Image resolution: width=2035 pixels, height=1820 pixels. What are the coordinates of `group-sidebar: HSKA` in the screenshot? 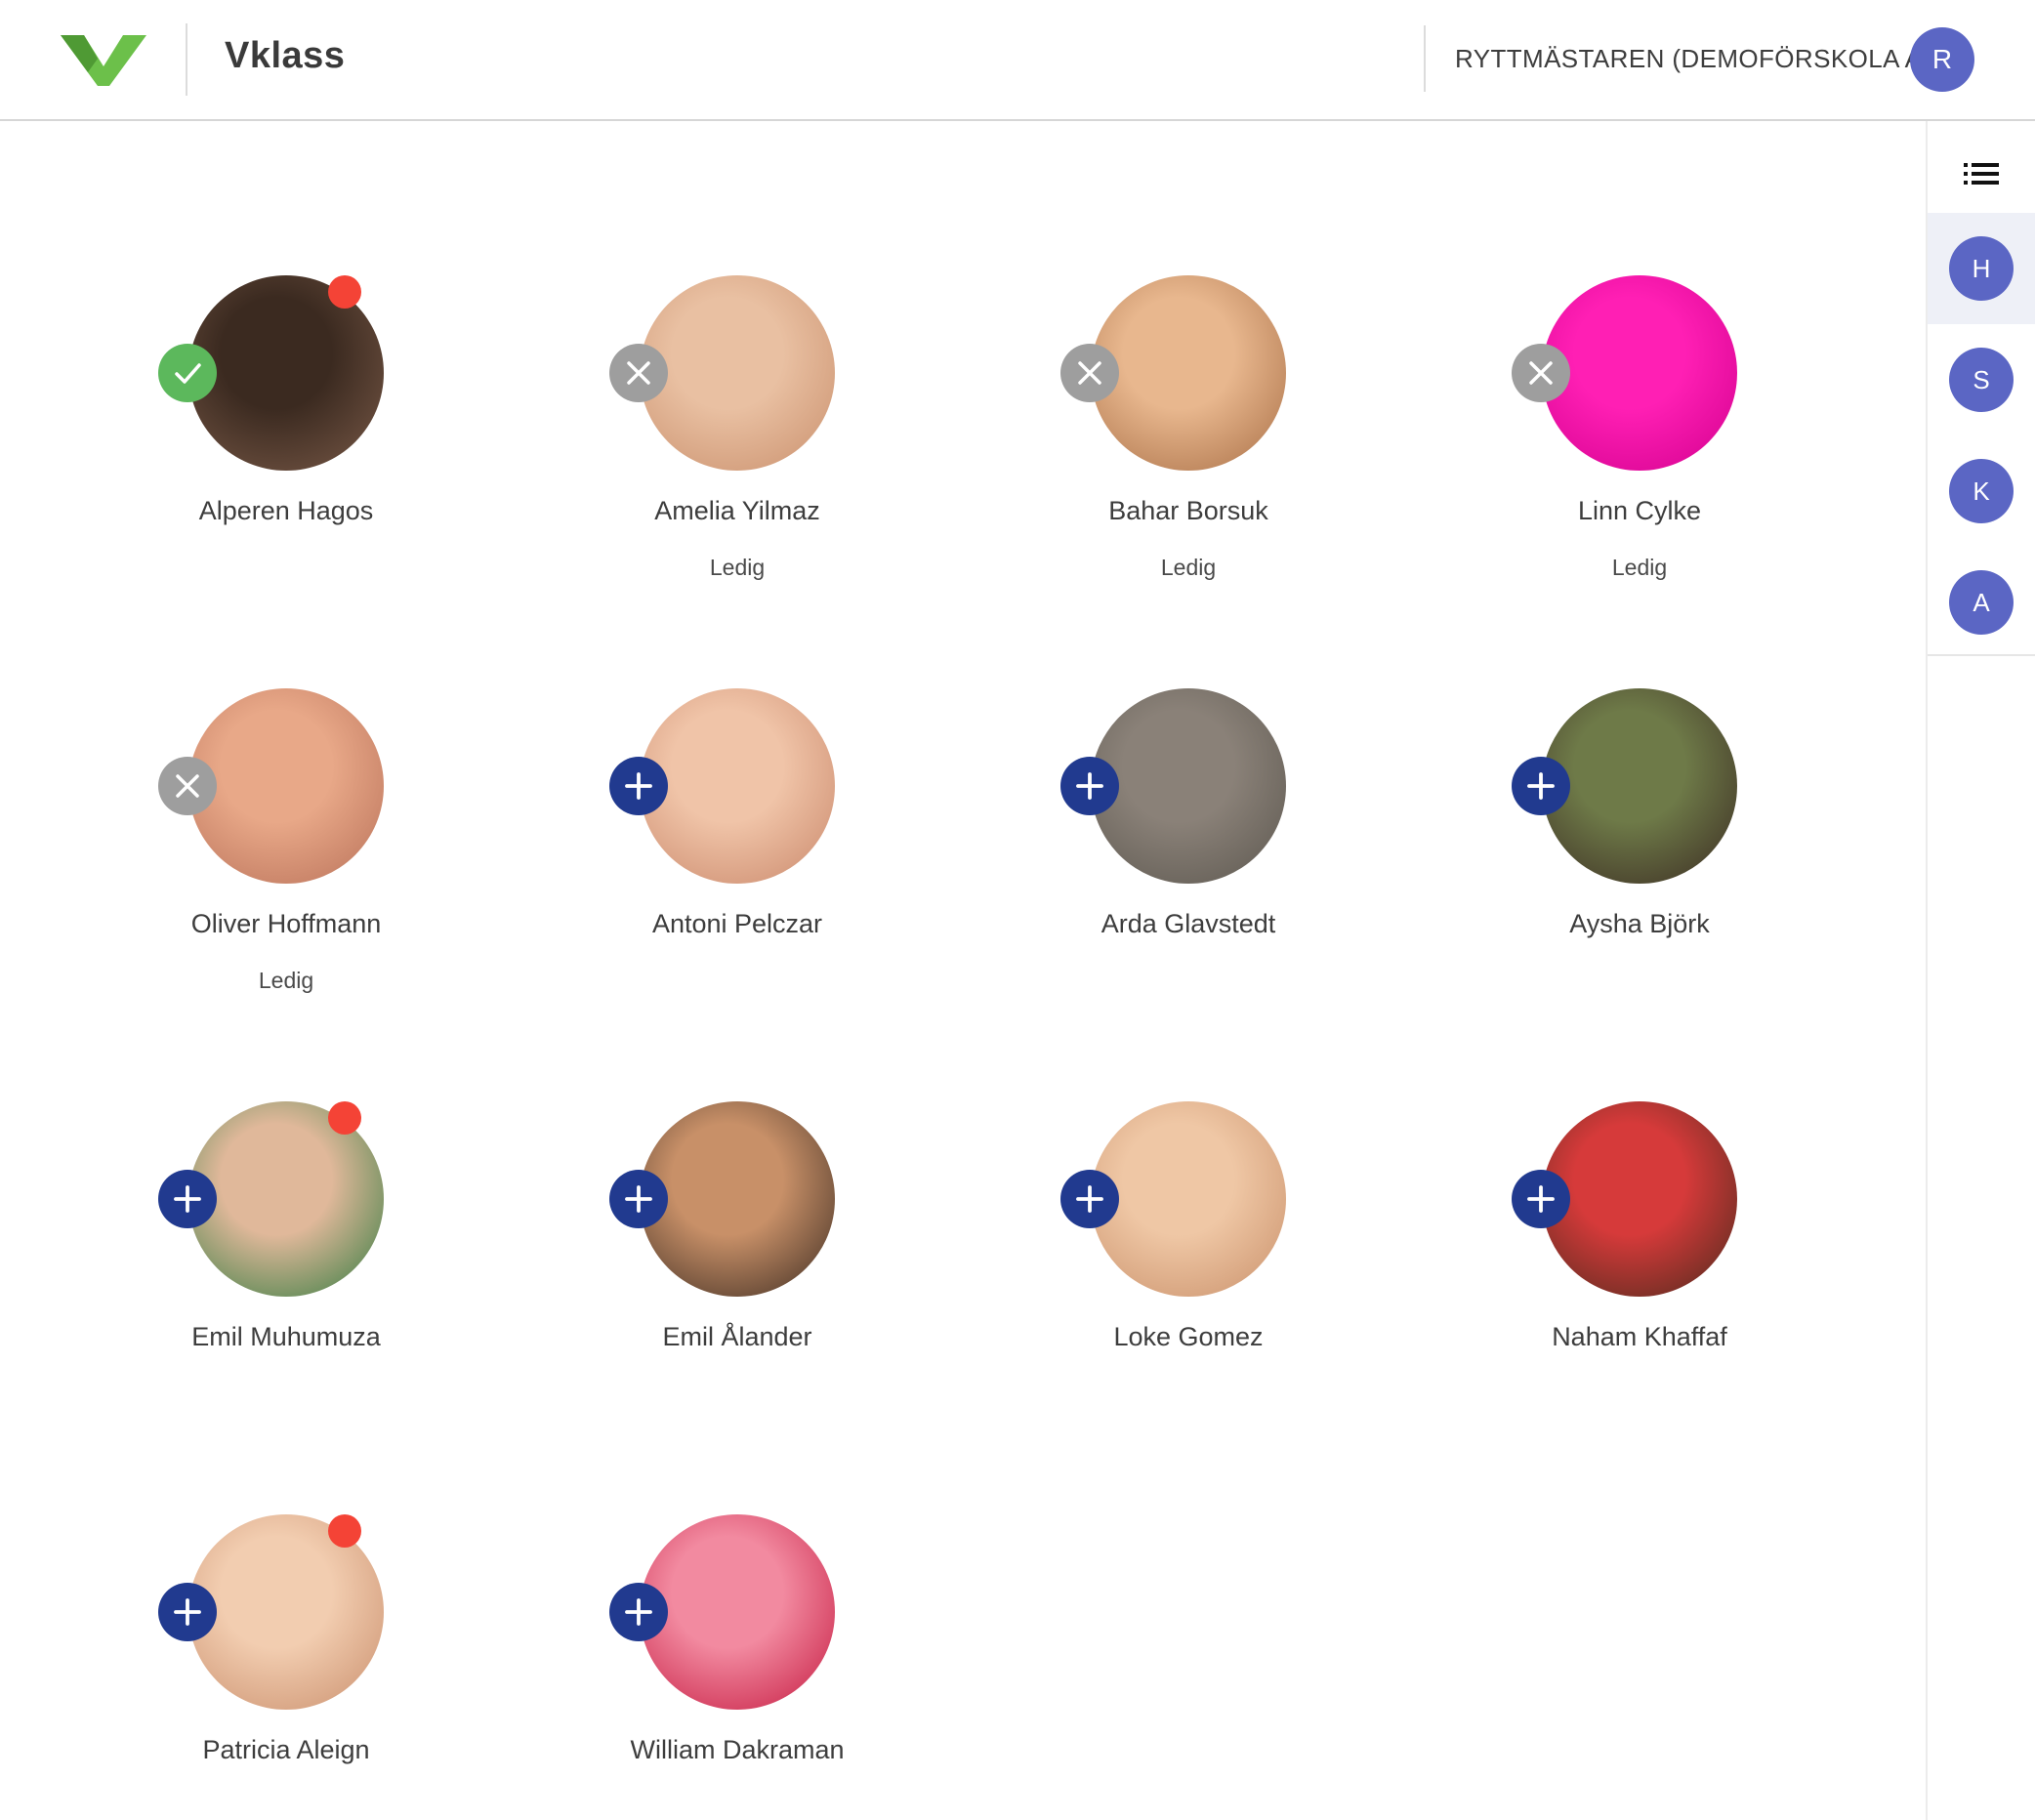 It's located at (1981, 970).